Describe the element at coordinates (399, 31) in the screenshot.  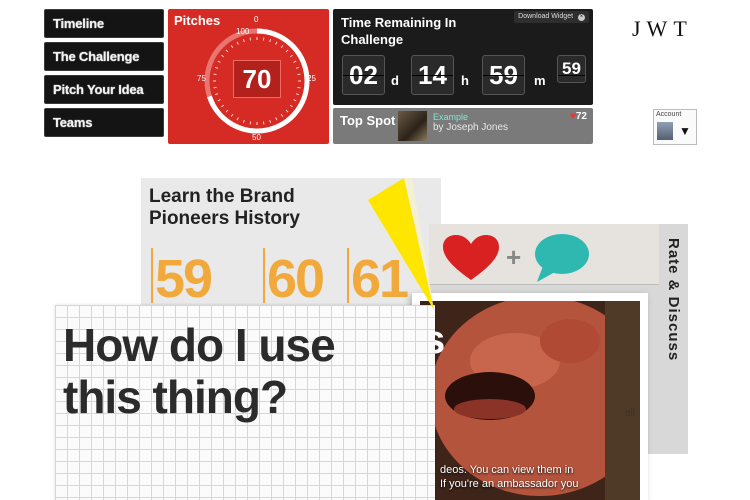
I see `time-remaining-title: Time Remaining In Challenge` at that location.